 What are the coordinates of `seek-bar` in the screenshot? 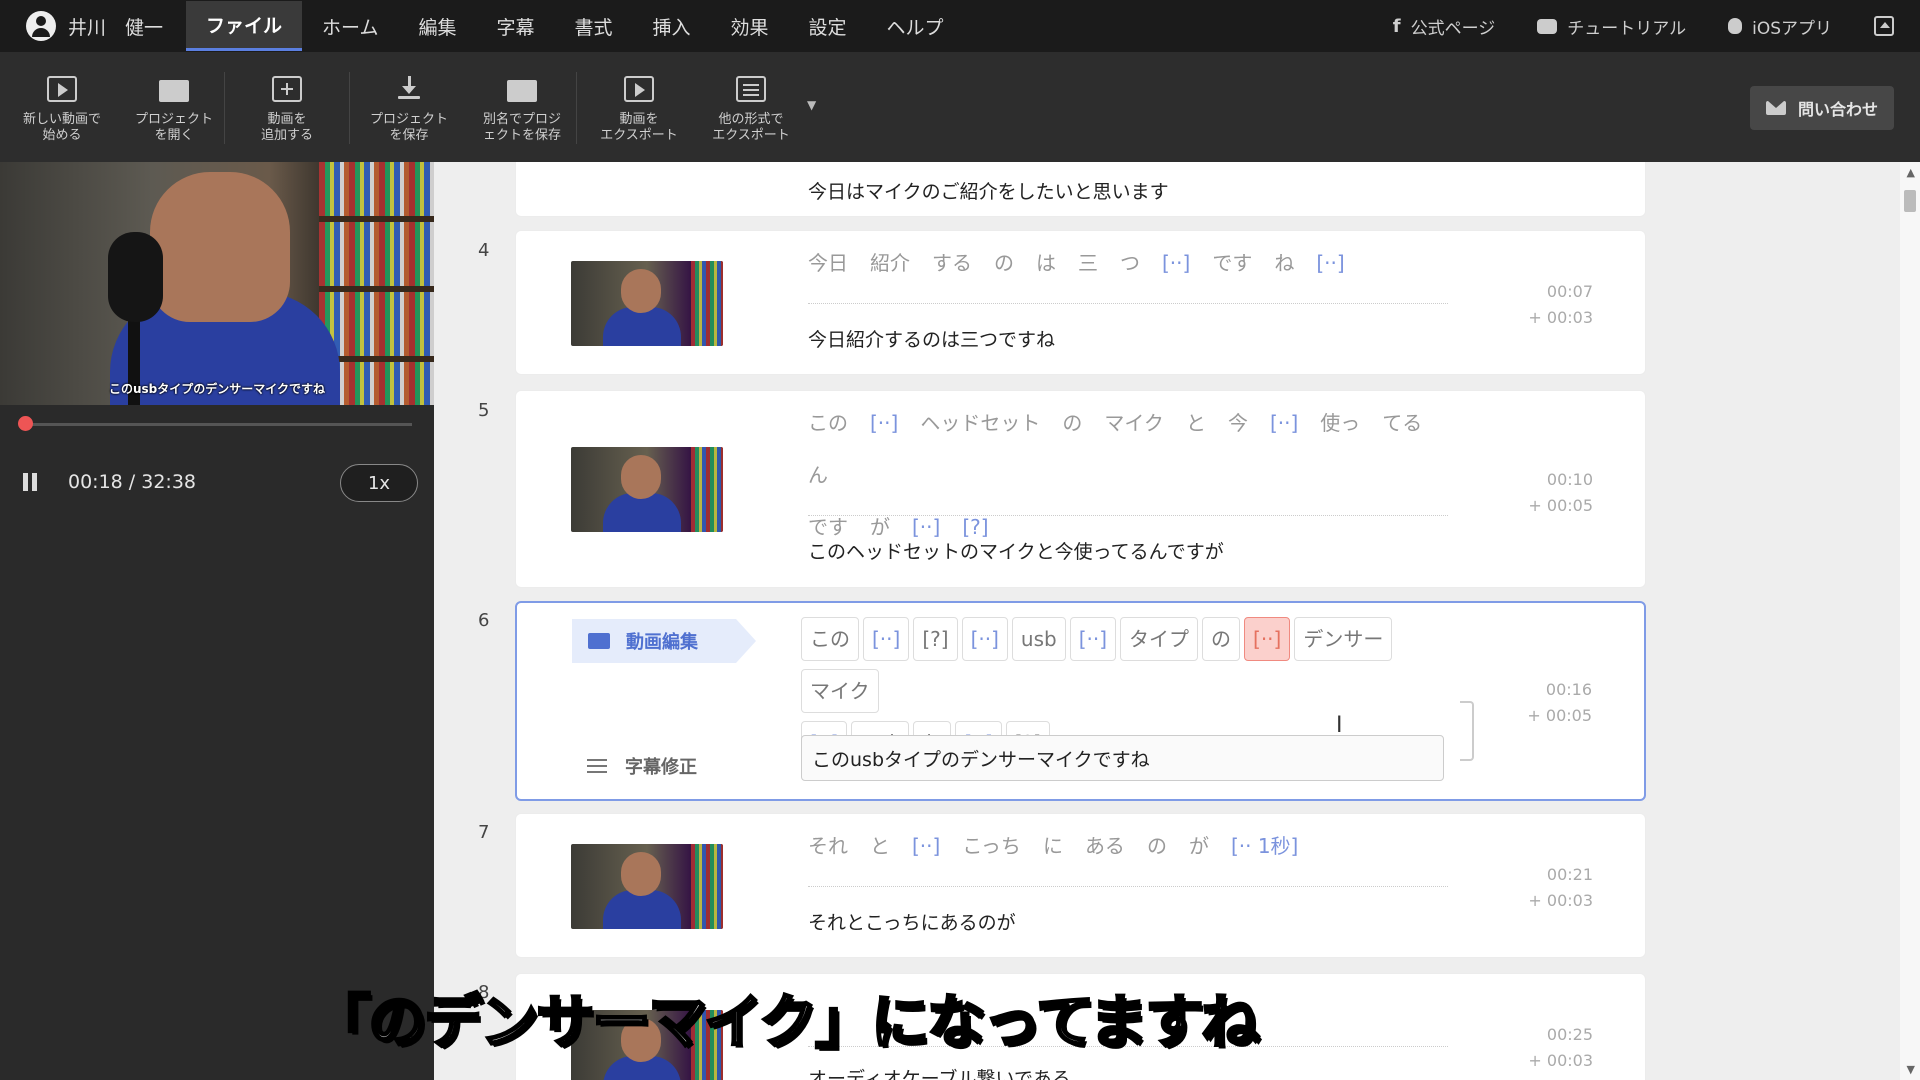 It's located at (217, 424).